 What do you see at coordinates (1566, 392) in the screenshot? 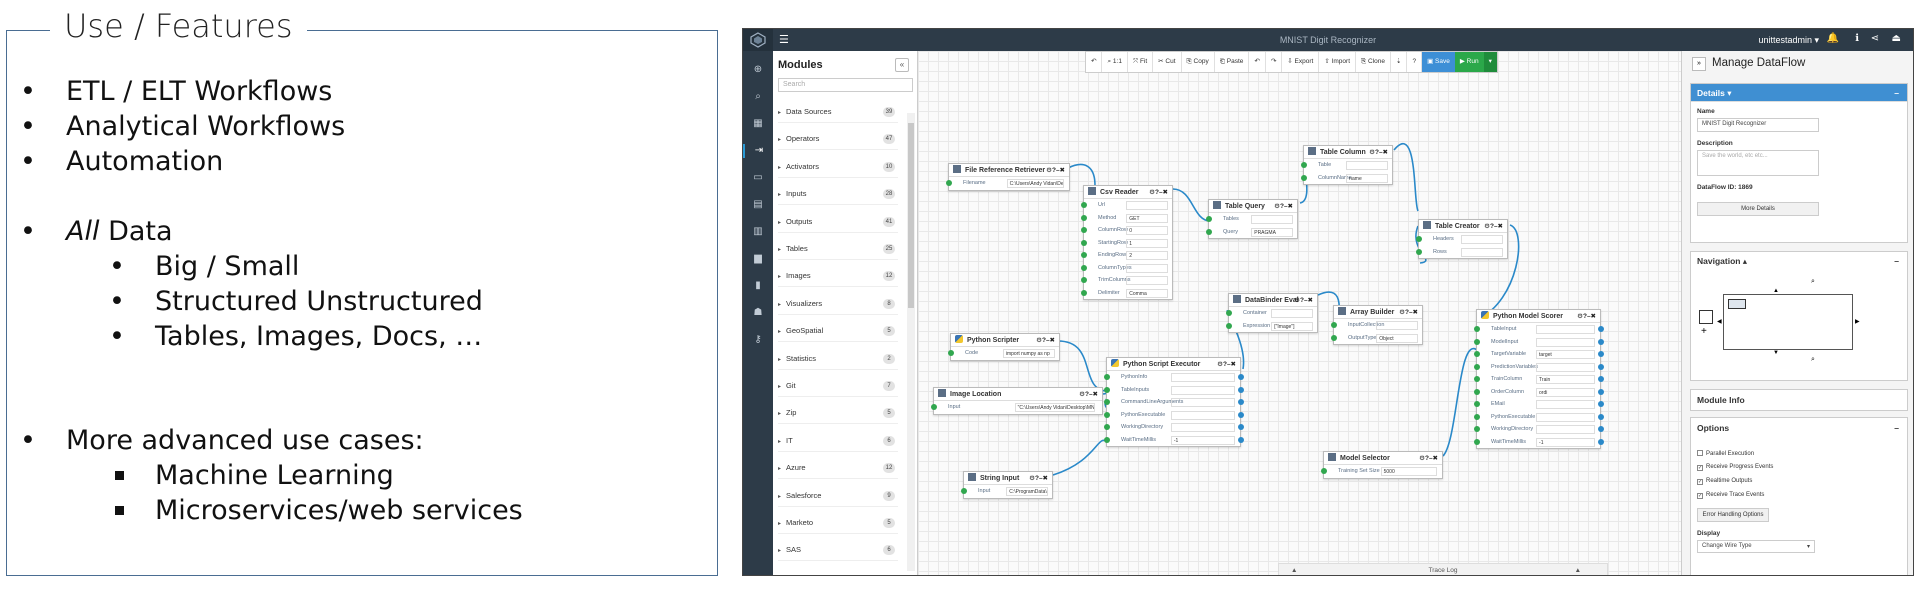
I see `property-value: ordi` at bounding box center [1566, 392].